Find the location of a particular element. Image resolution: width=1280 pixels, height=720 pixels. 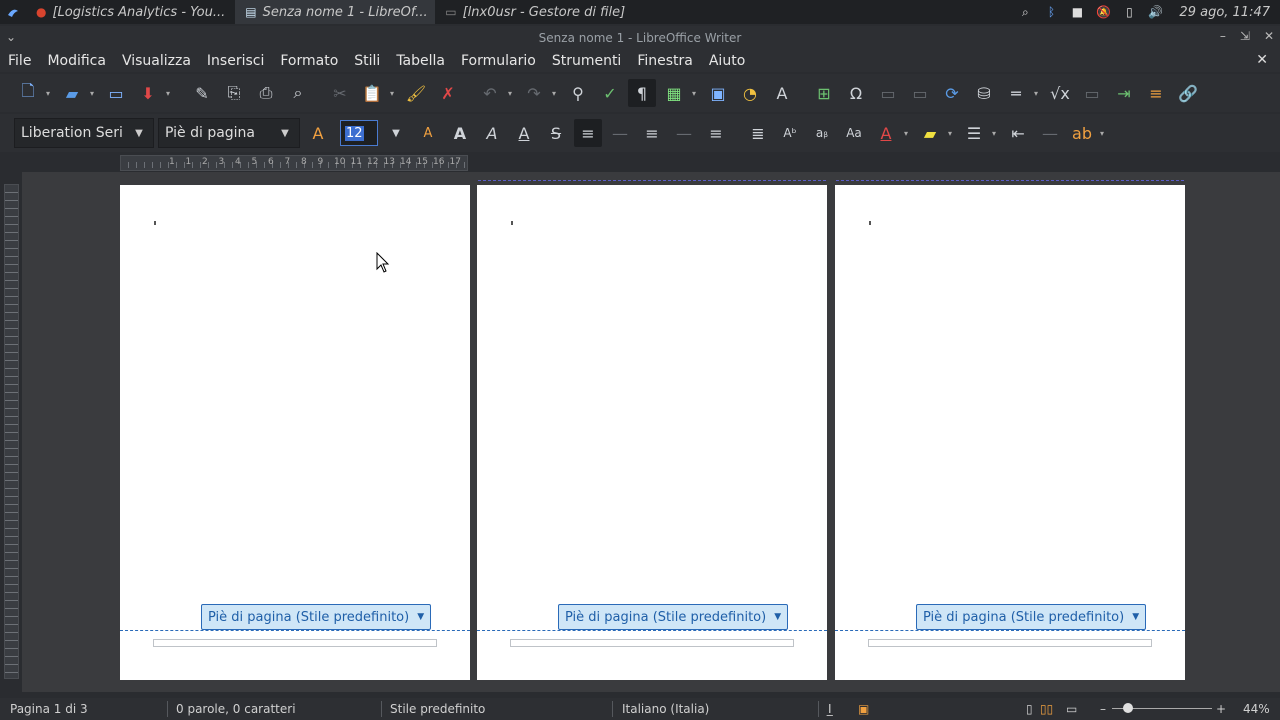

menu-form: Formulario is located at coordinates (498, 61).